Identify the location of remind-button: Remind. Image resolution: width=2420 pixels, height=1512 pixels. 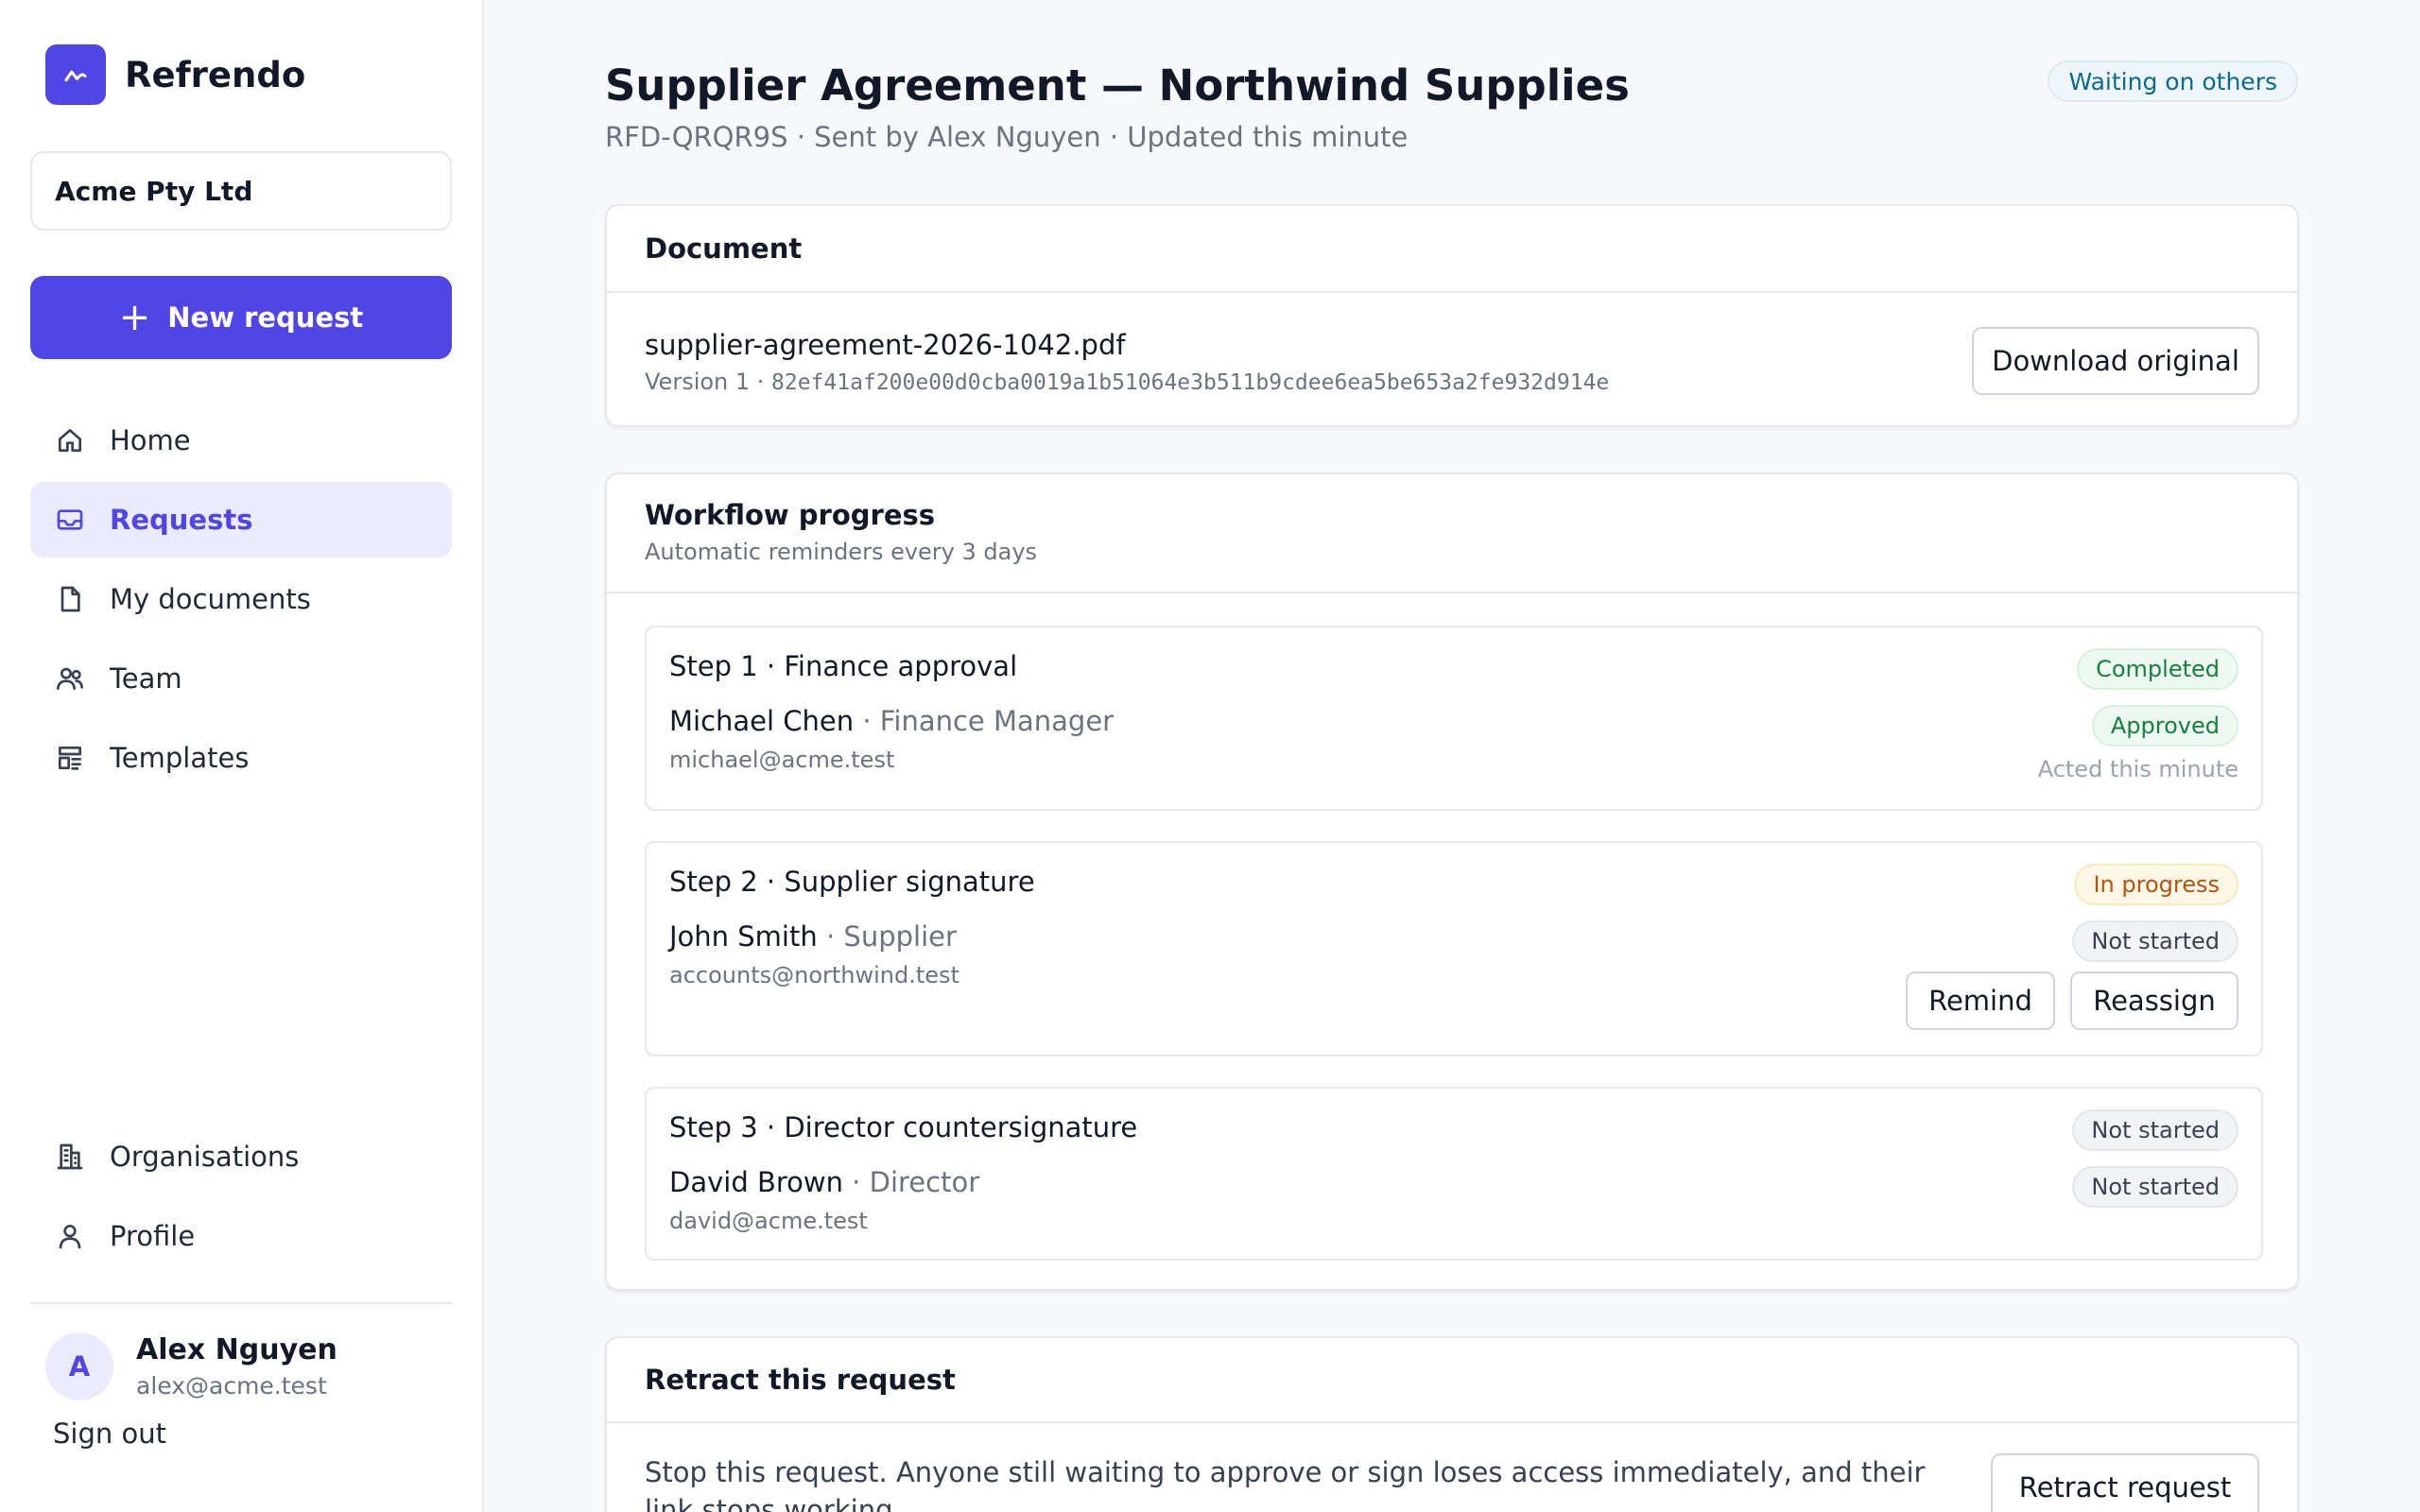
(1980, 1000).